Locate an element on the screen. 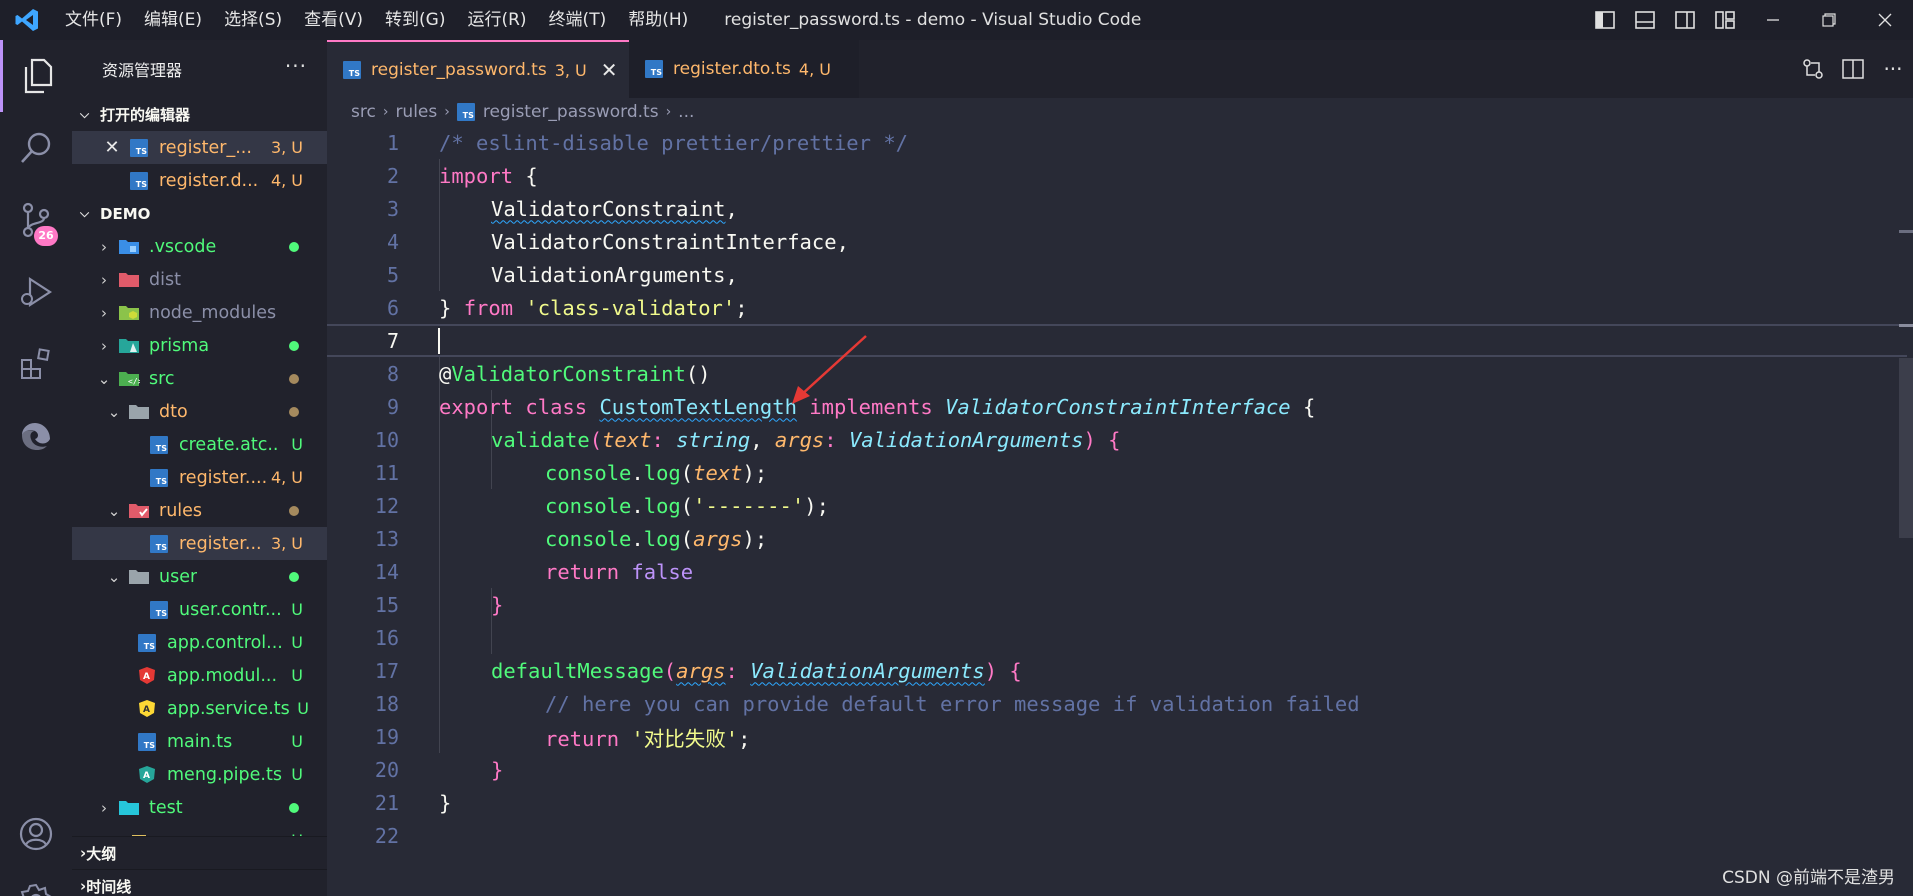  outline-section: › 大纲 is located at coordinates (199, 852).